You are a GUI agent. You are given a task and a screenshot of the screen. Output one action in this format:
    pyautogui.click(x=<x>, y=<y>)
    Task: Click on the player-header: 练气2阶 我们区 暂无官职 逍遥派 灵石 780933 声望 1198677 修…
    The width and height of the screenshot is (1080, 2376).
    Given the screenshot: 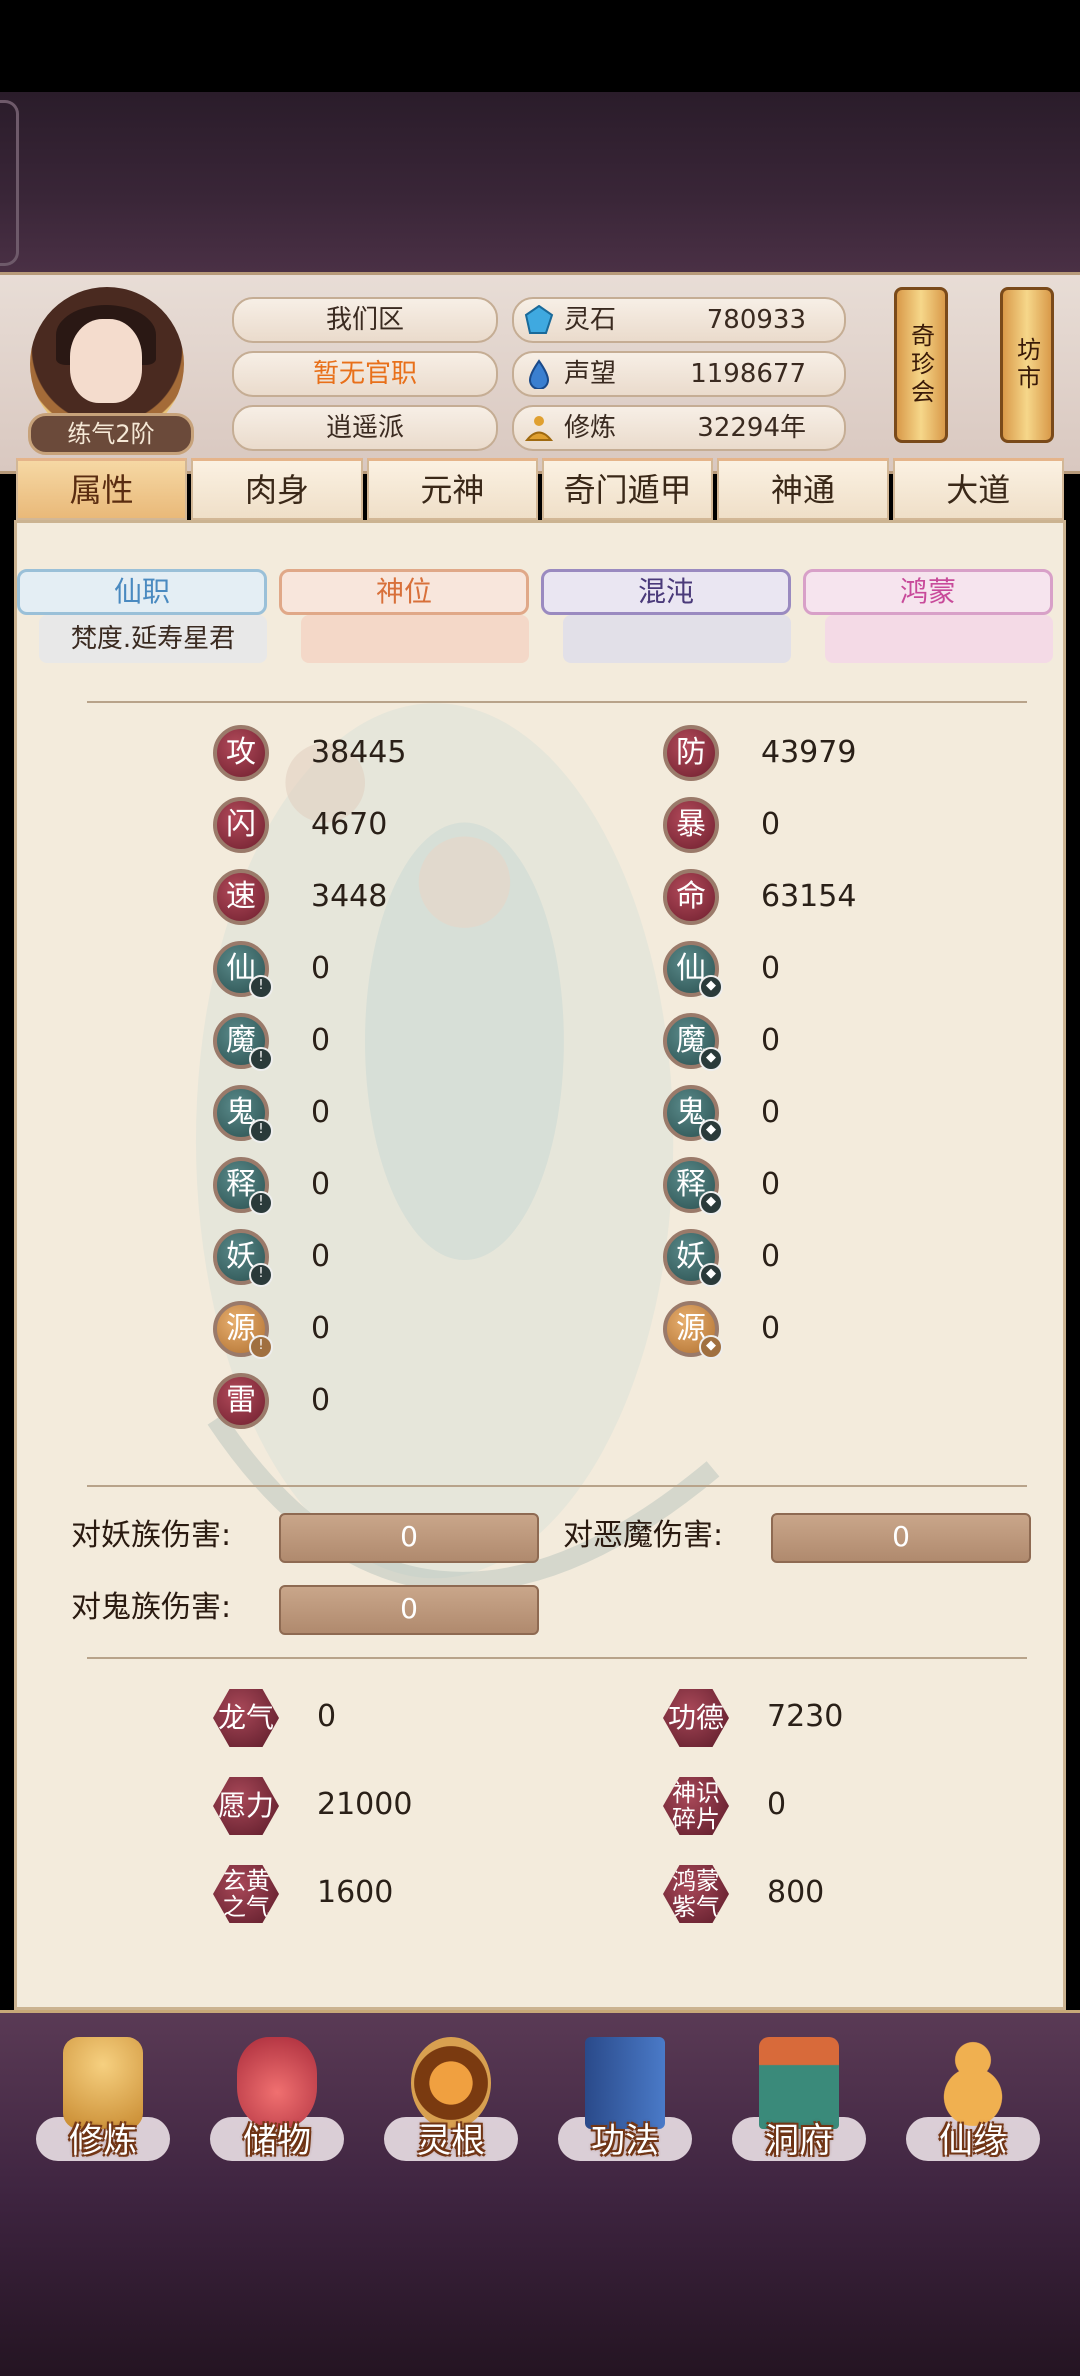 What is the action you would take?
    pyautogui.click(x=540, y=373)
    